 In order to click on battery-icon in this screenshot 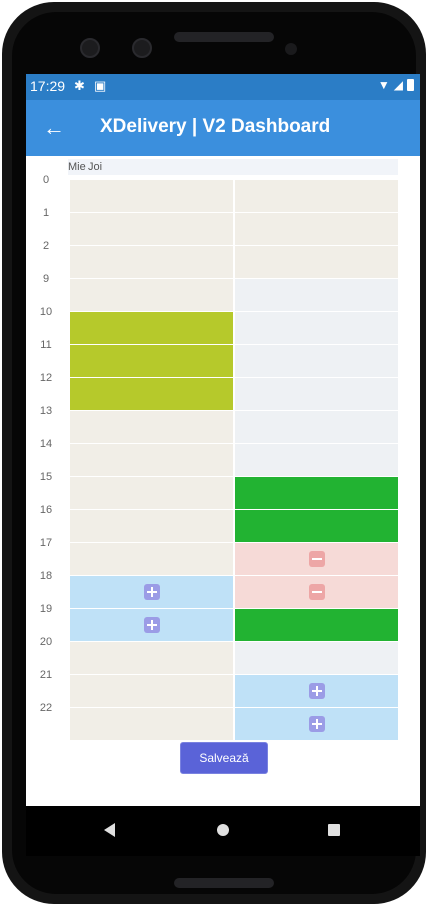, I will do `click(410, 85)`.